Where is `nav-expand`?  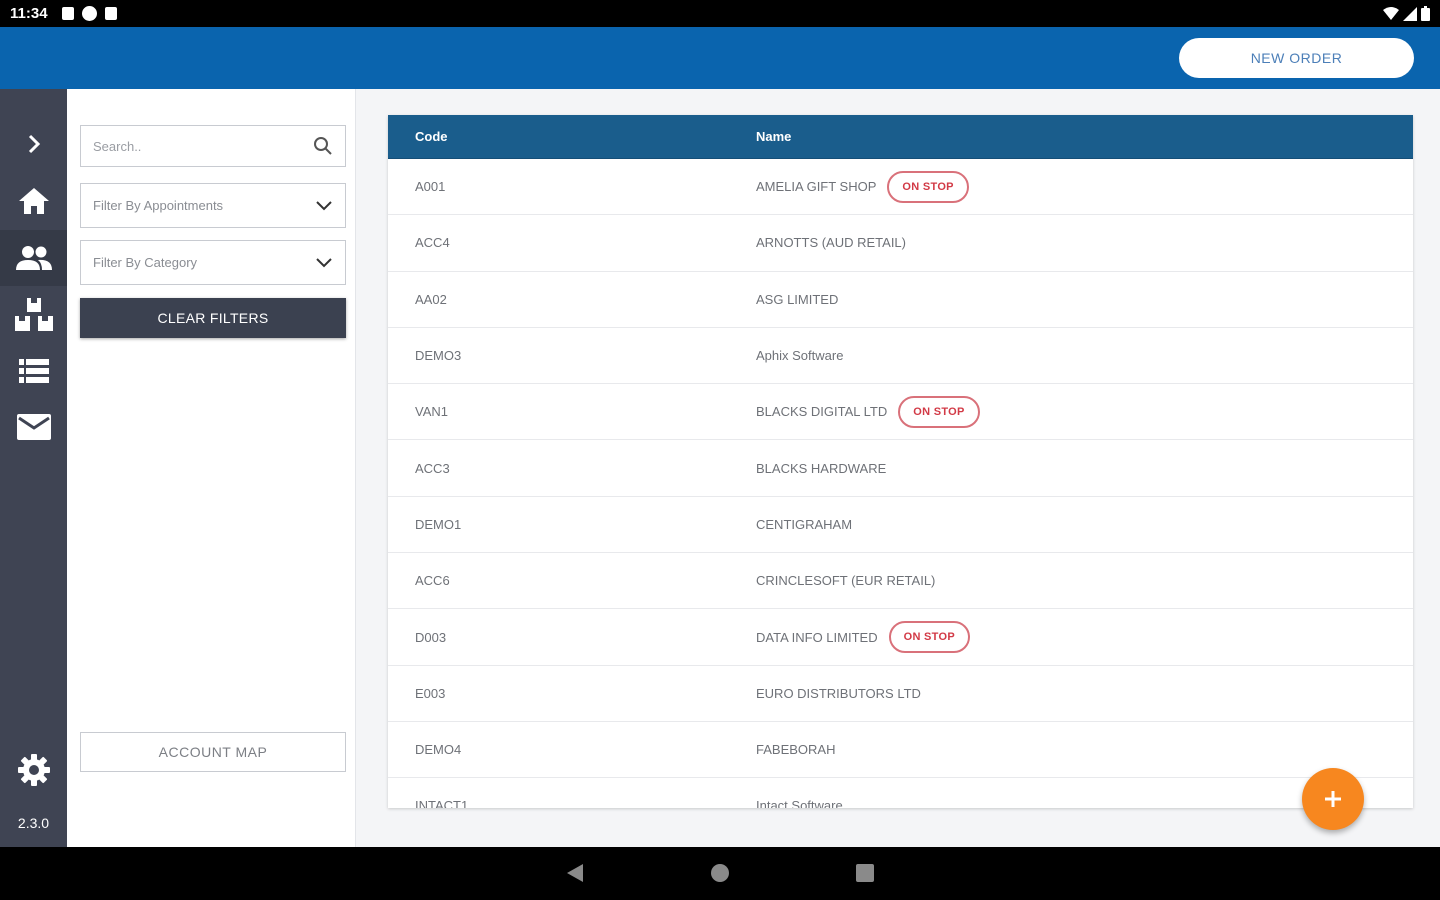 nav-expand is located at coordinates (33, 144).